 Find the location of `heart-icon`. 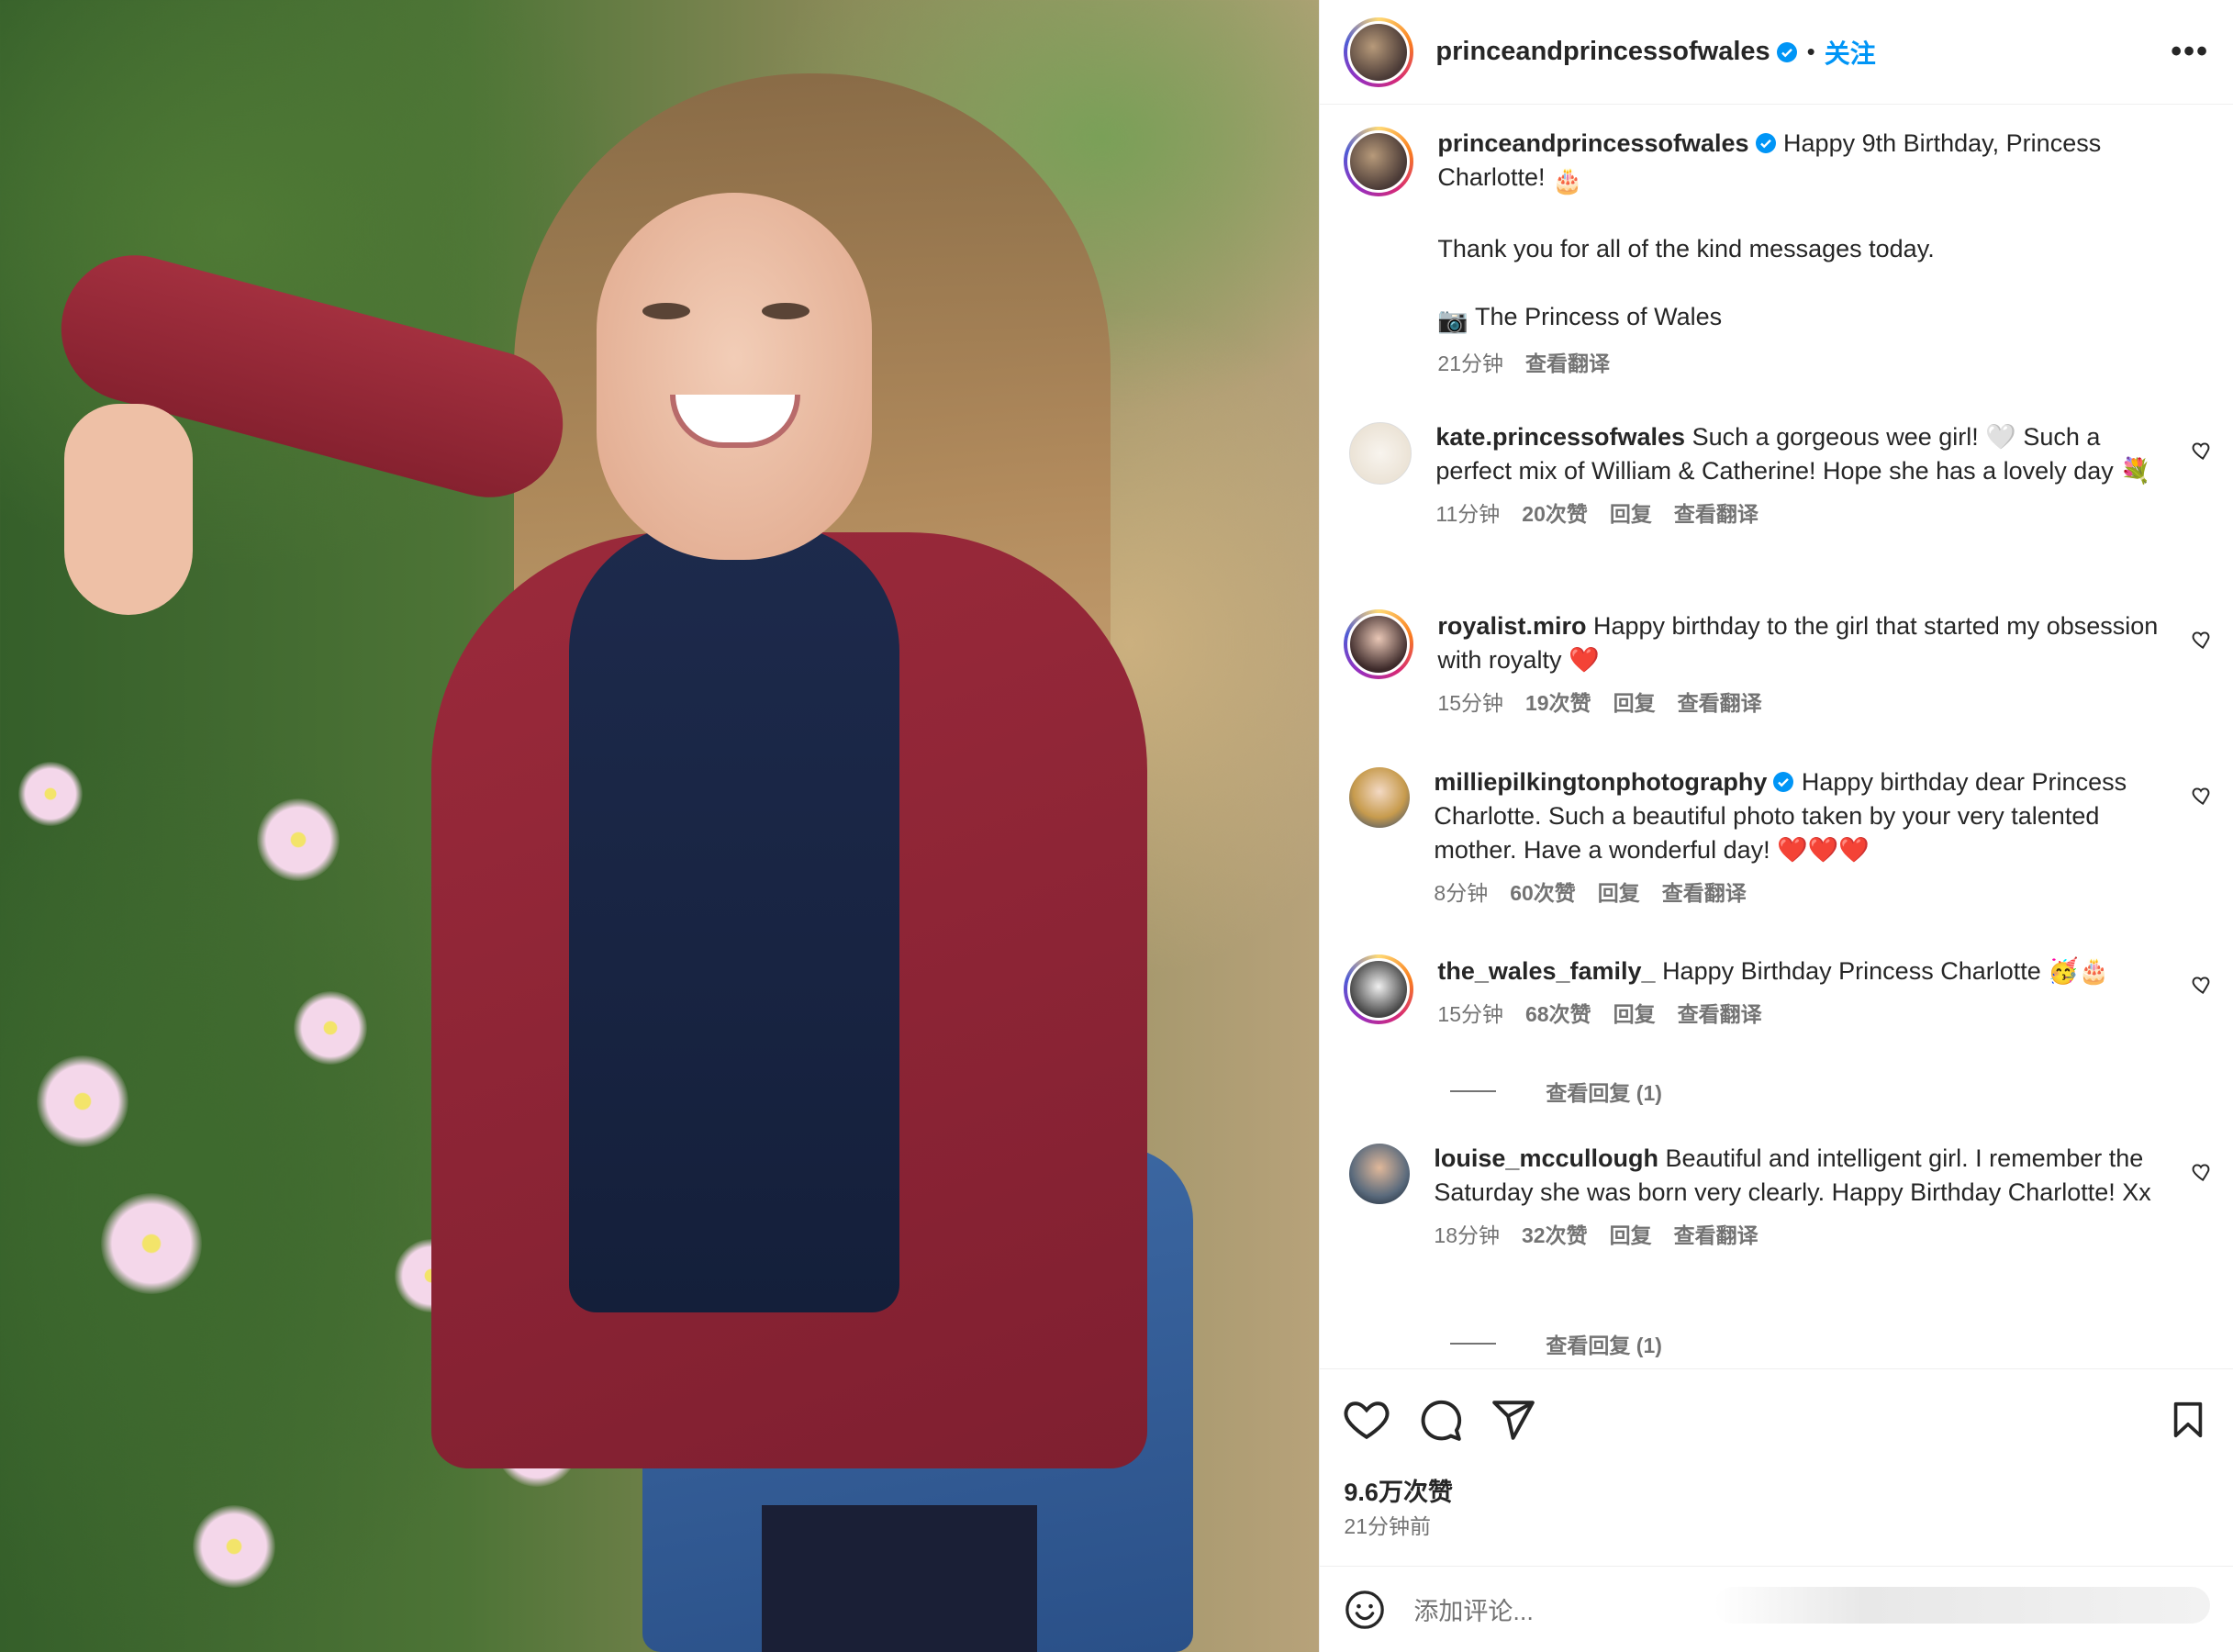

heart-icon is located at coordinates (1367, 1420).